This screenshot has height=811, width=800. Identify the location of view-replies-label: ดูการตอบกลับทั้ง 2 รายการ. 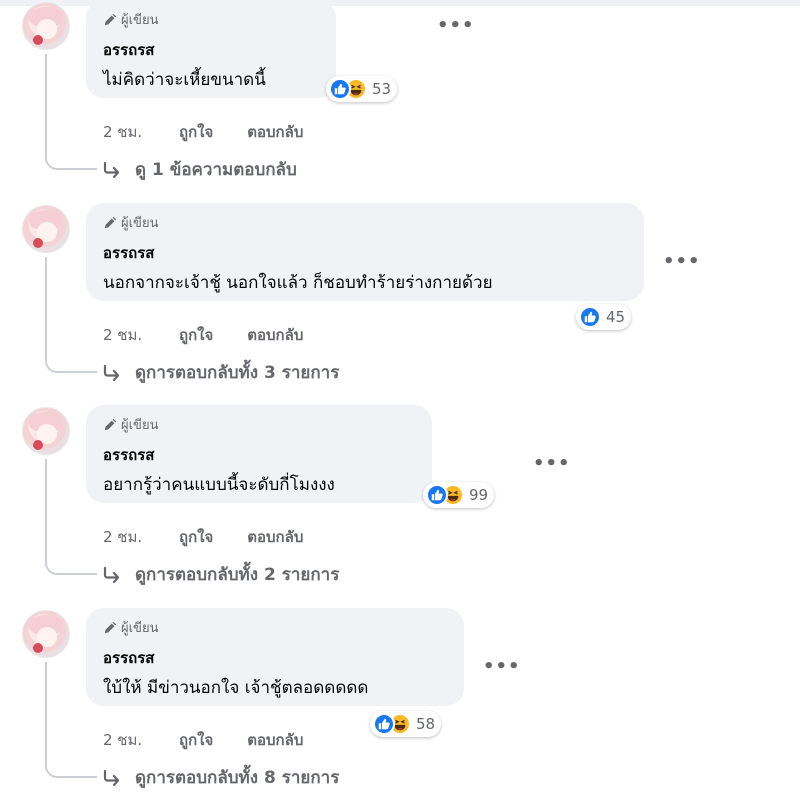
(237, 575).